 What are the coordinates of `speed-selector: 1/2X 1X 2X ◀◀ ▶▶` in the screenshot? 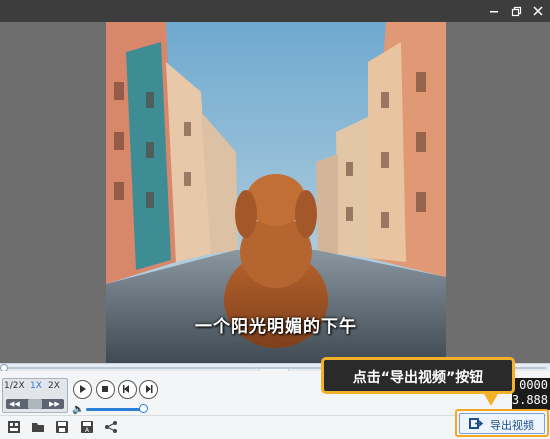 It's located at (35, 395).